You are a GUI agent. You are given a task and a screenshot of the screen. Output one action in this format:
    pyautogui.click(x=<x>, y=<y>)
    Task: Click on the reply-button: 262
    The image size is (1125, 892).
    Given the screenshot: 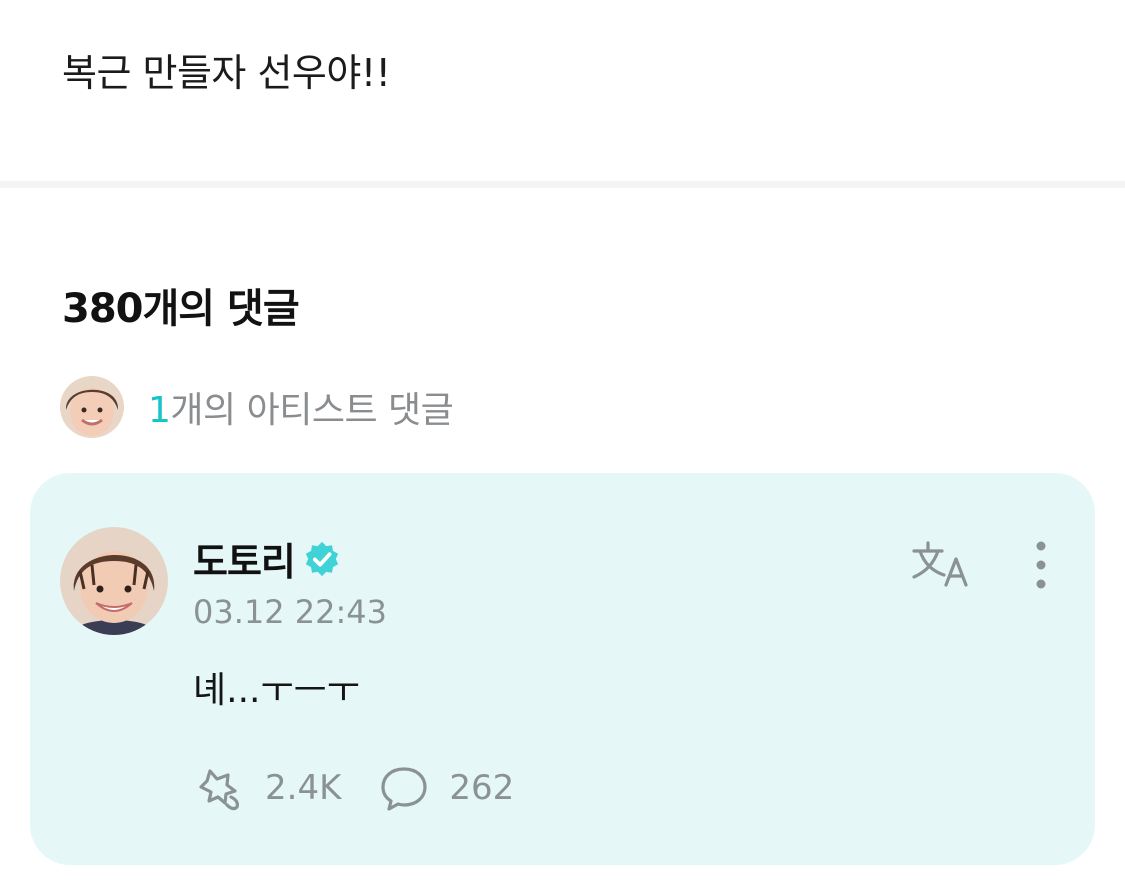 What is the action you would take?
    pyautogui.click(x=445, y=788)
    